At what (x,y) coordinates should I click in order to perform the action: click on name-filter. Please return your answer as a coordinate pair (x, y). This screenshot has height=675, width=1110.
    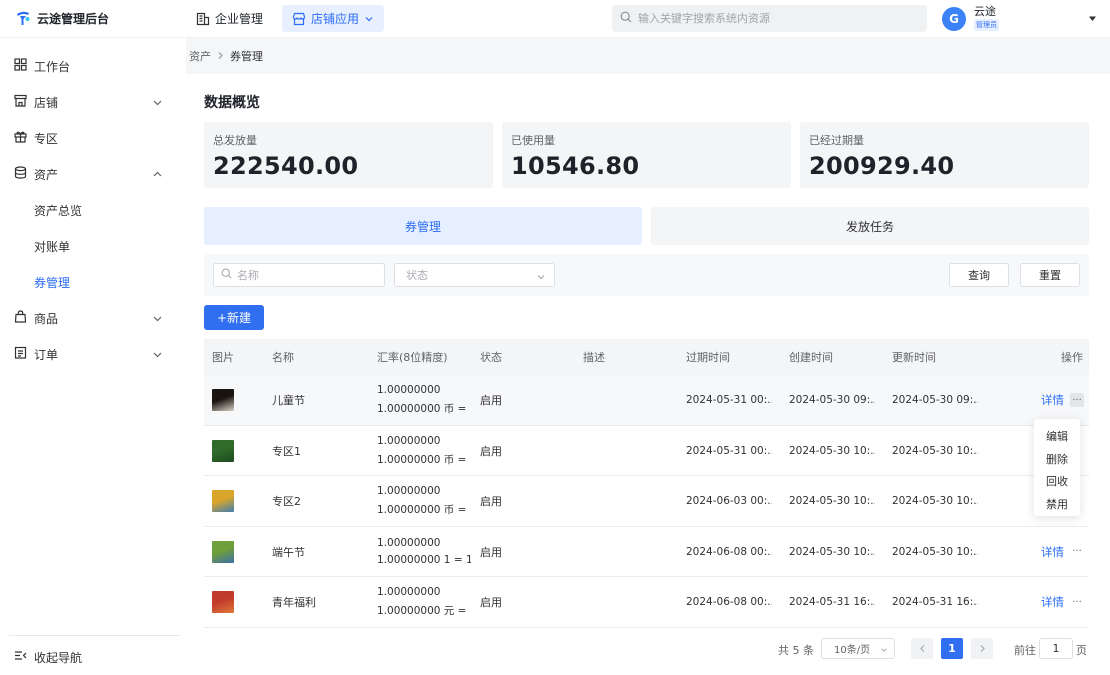
    Looking at the image, I should click on (299, 275).